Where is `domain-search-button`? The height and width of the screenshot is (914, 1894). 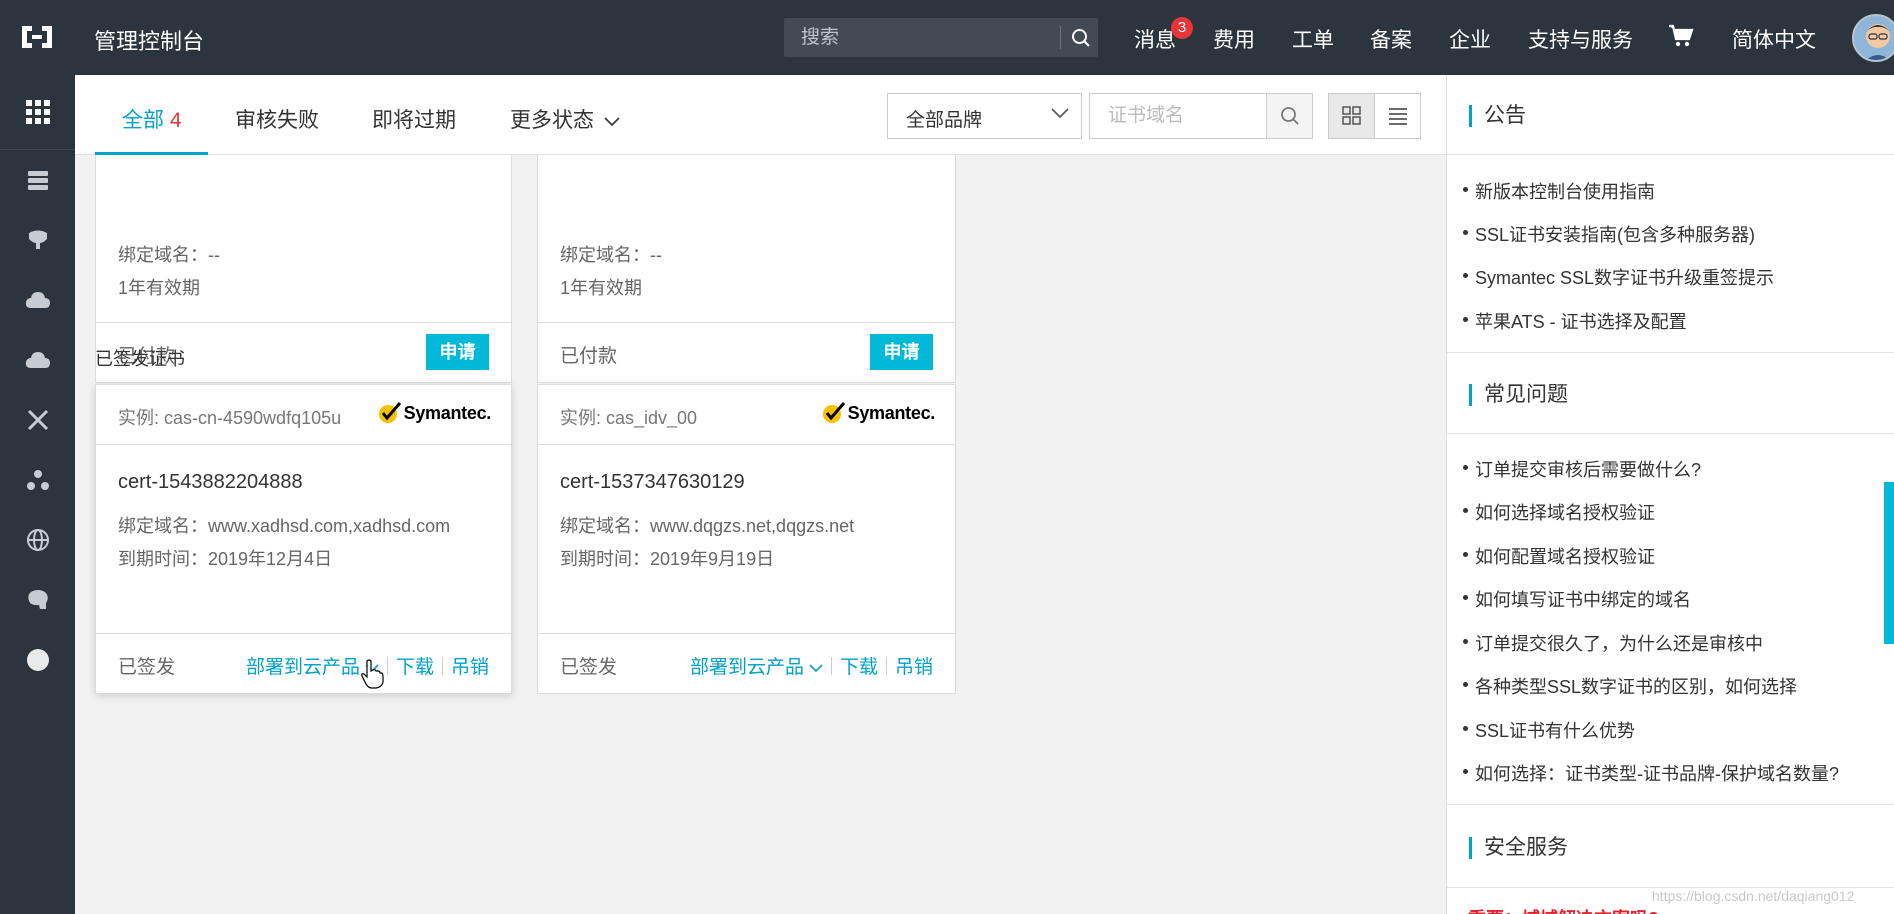 domain-search-button is located at coordinates (1289, 116).